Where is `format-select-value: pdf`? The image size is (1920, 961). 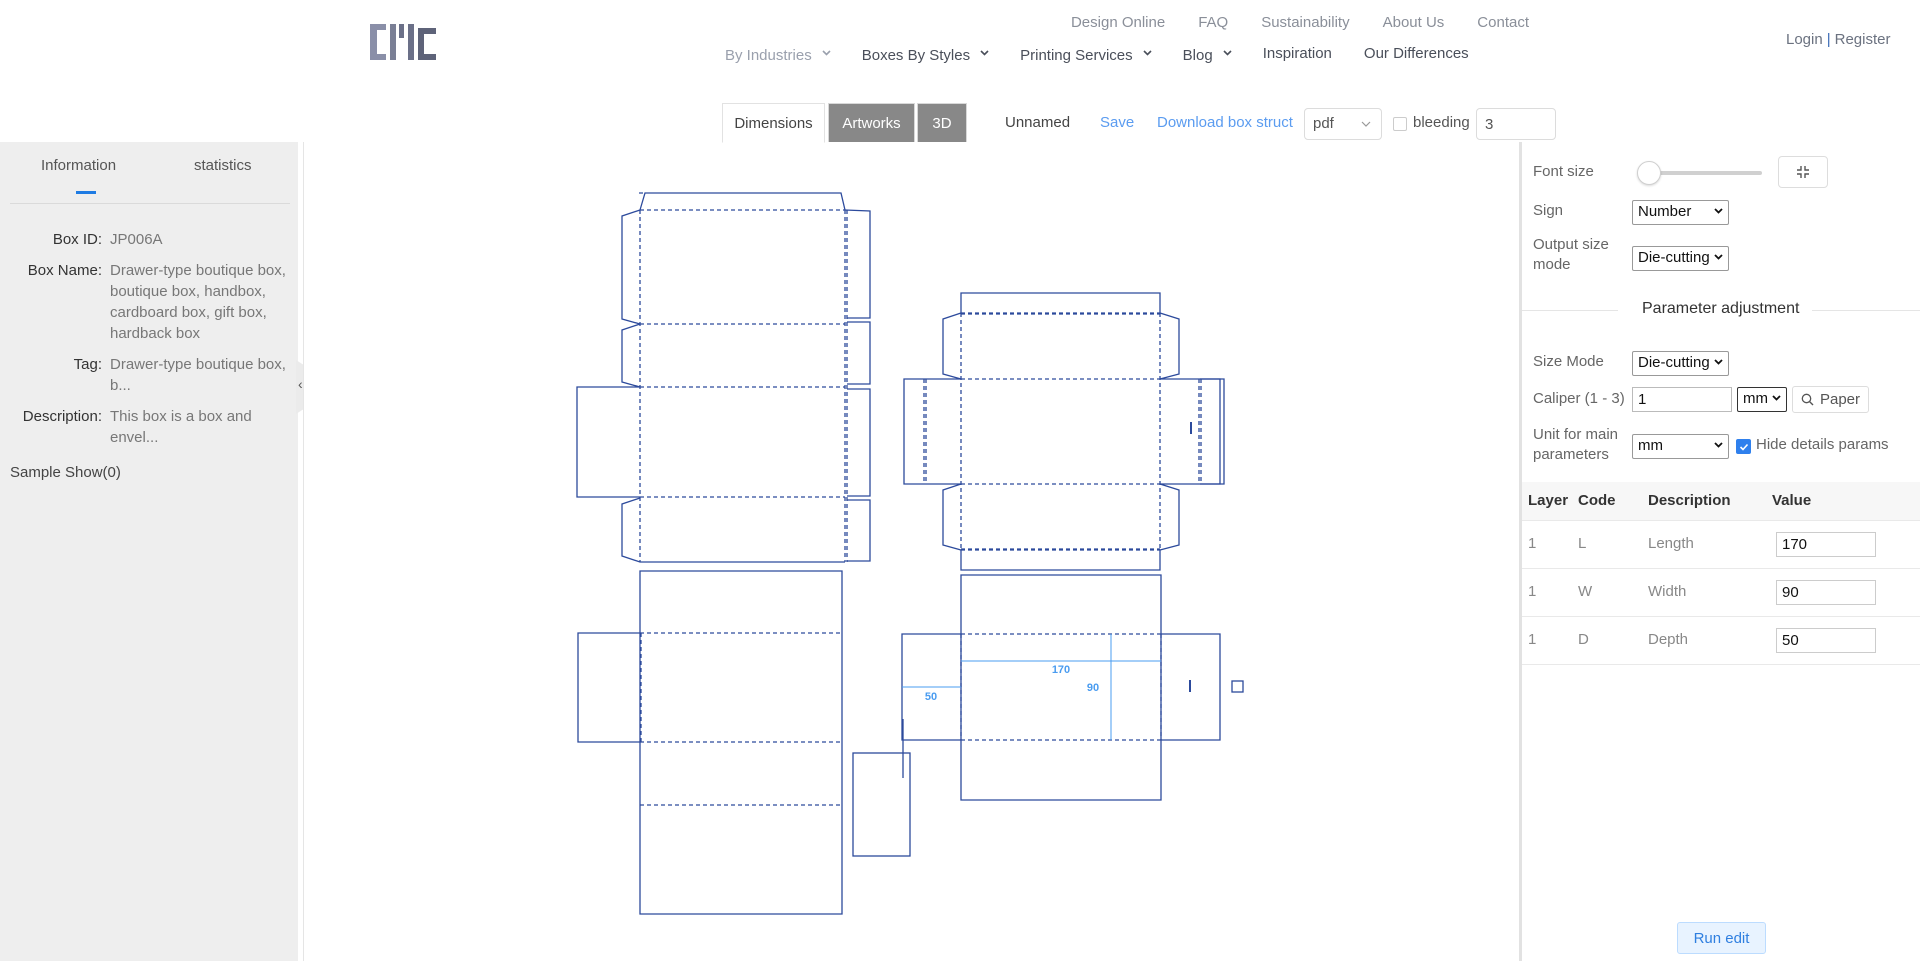 format-select-value: pdf is located at coordinates (1323, 123).